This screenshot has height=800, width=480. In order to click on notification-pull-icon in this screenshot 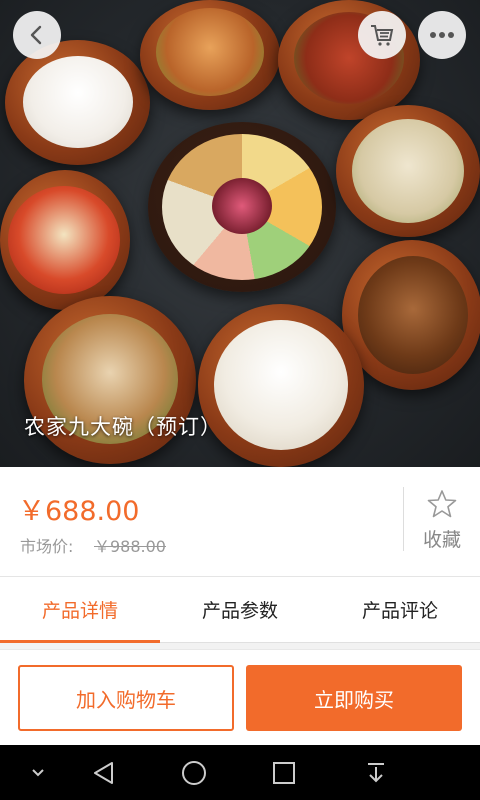, I will do `click(376, 772)`.